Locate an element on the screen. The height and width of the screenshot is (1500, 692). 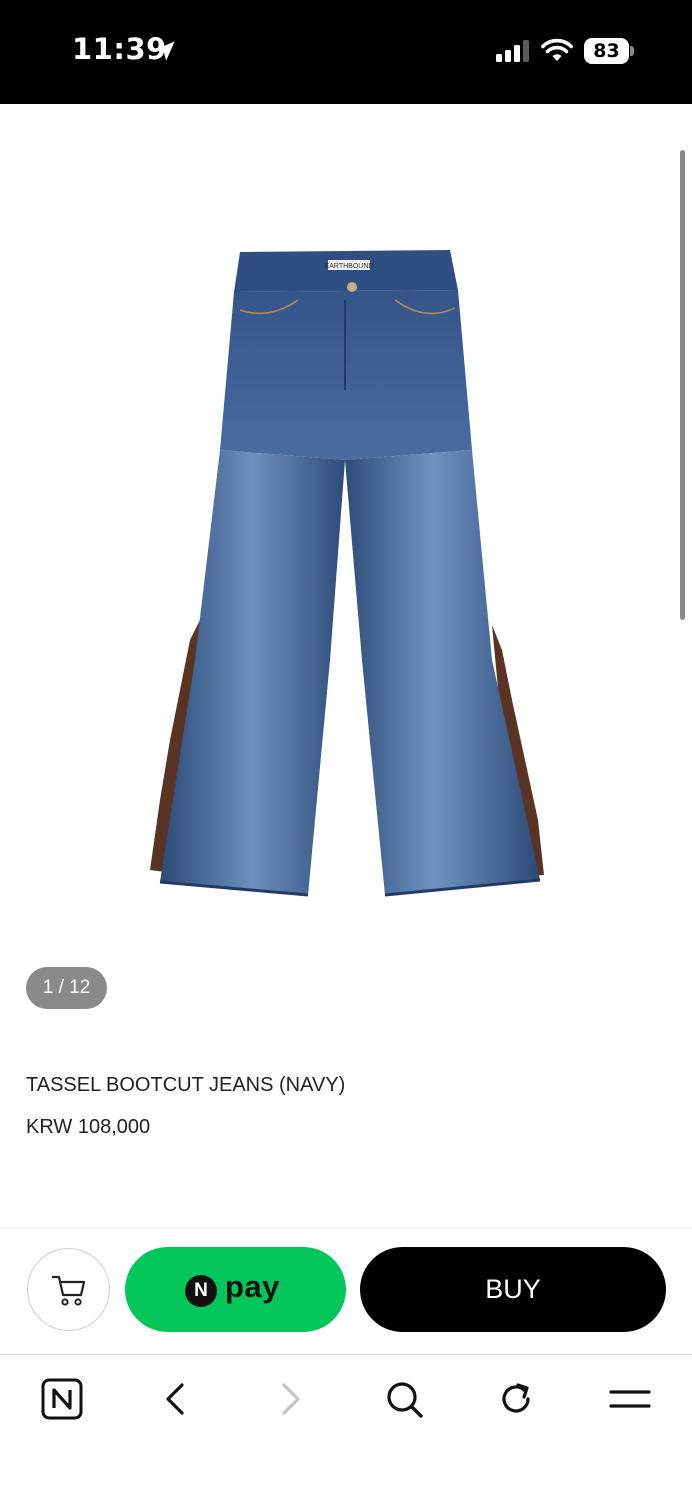
page-scrollbar is located at coordinates (682, 385).